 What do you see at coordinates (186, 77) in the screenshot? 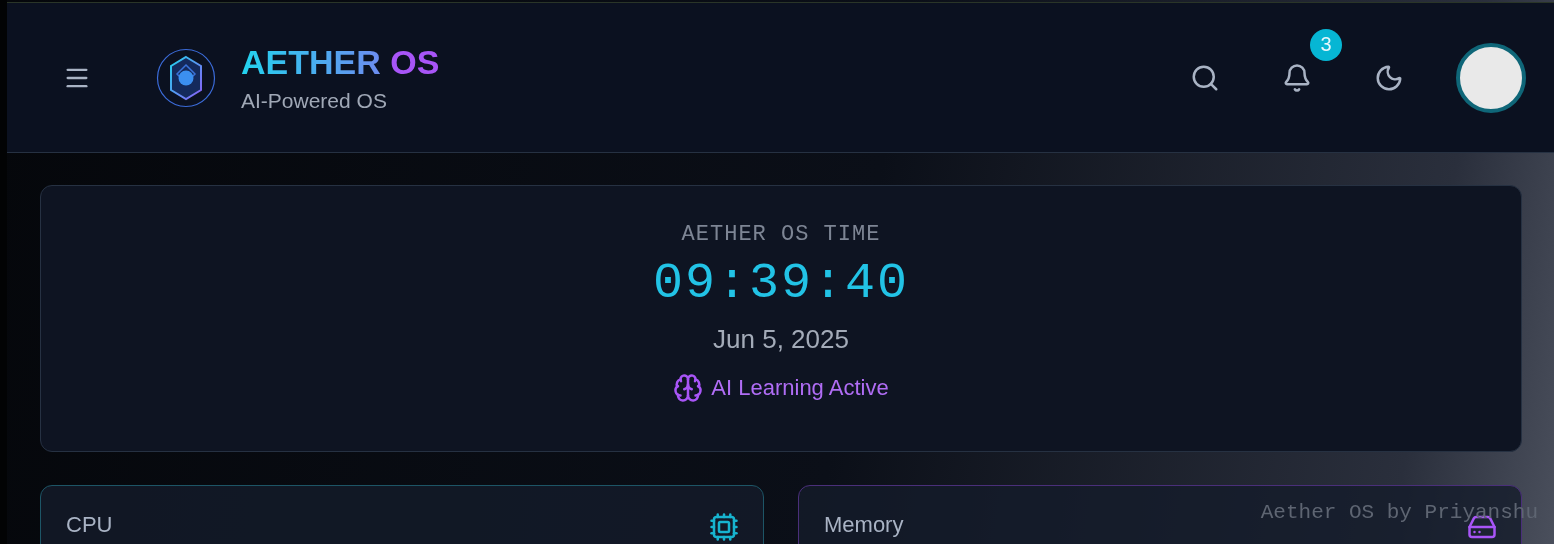
I see `hexagon-logo-icon` at bounding box center [186, 77].